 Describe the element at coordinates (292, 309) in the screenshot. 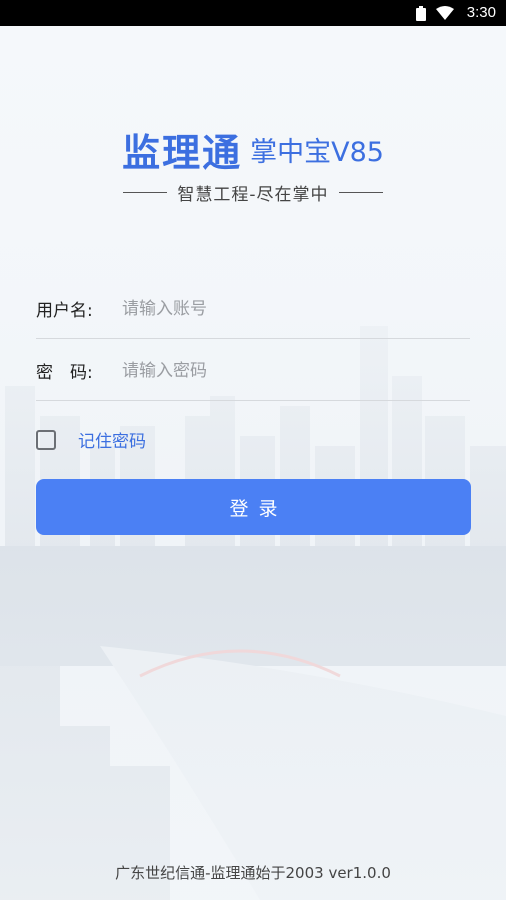

I see `username-input` at that location.